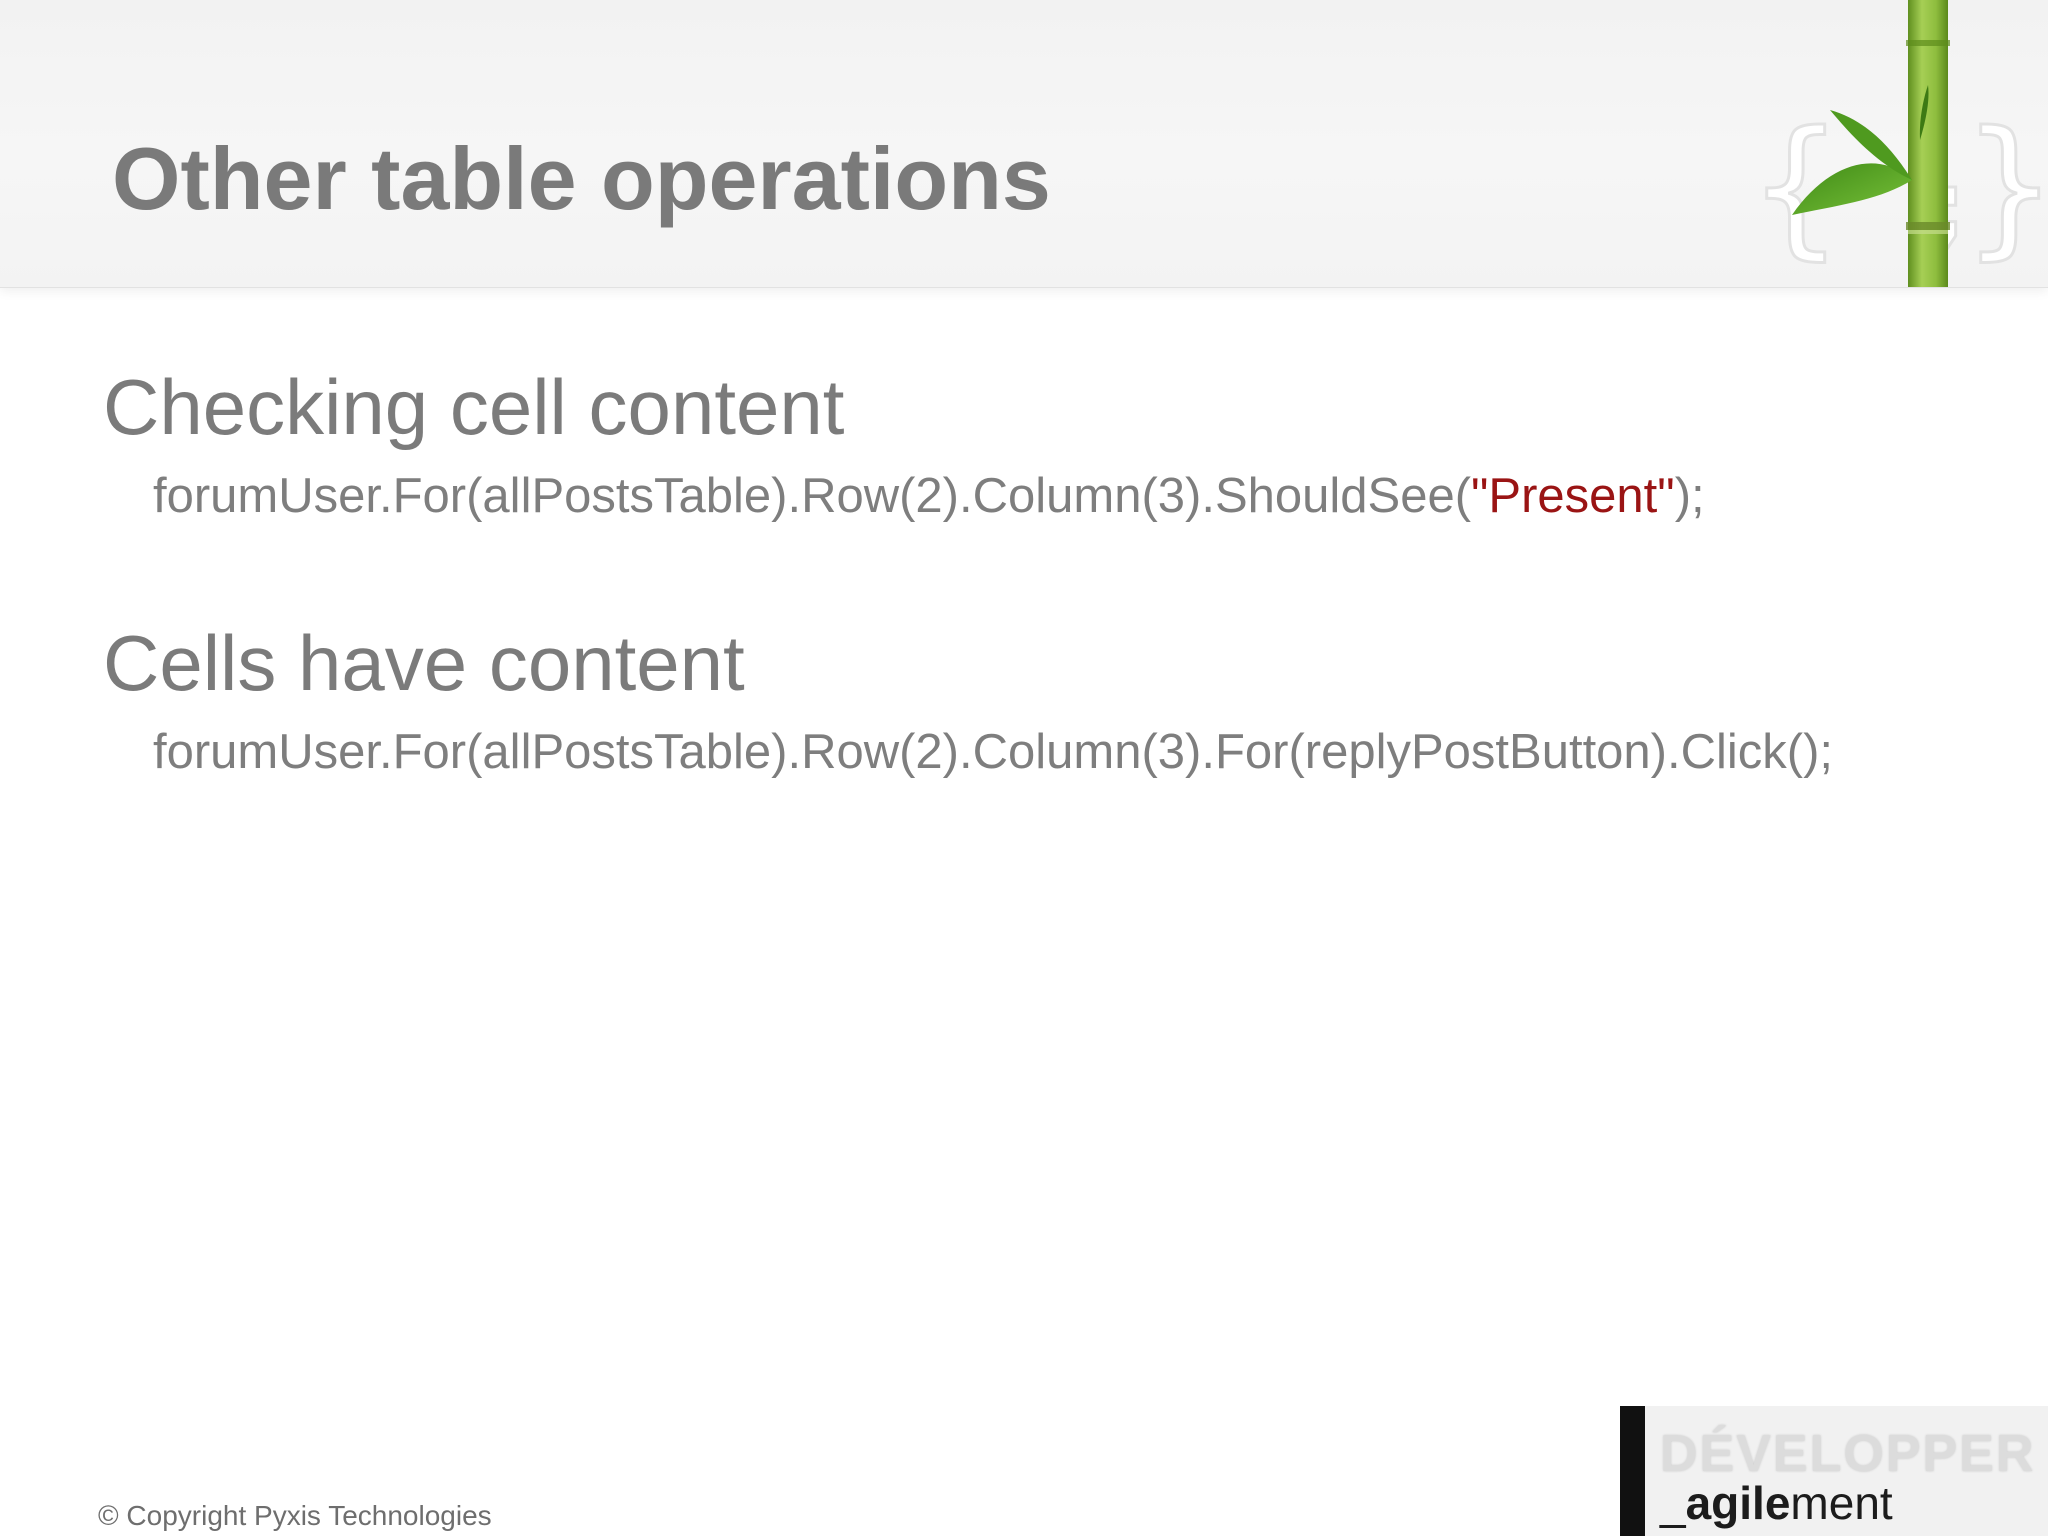 This screenshot has width=2048, height=1536. What do you see at coordinates (1848, 1454) in the screenshot?
I see `brand-line-developper: DÉVELOPPER` at bounding box center [1848, 1454].